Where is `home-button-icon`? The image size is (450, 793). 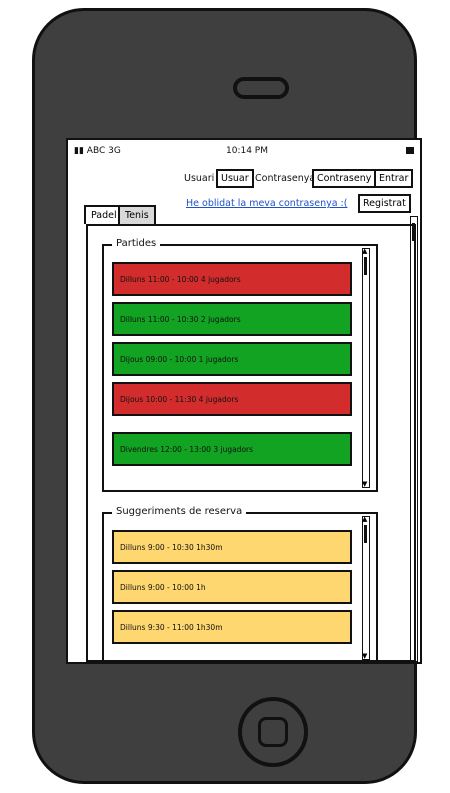
home-button-icon is located at coordinates (273, 732).